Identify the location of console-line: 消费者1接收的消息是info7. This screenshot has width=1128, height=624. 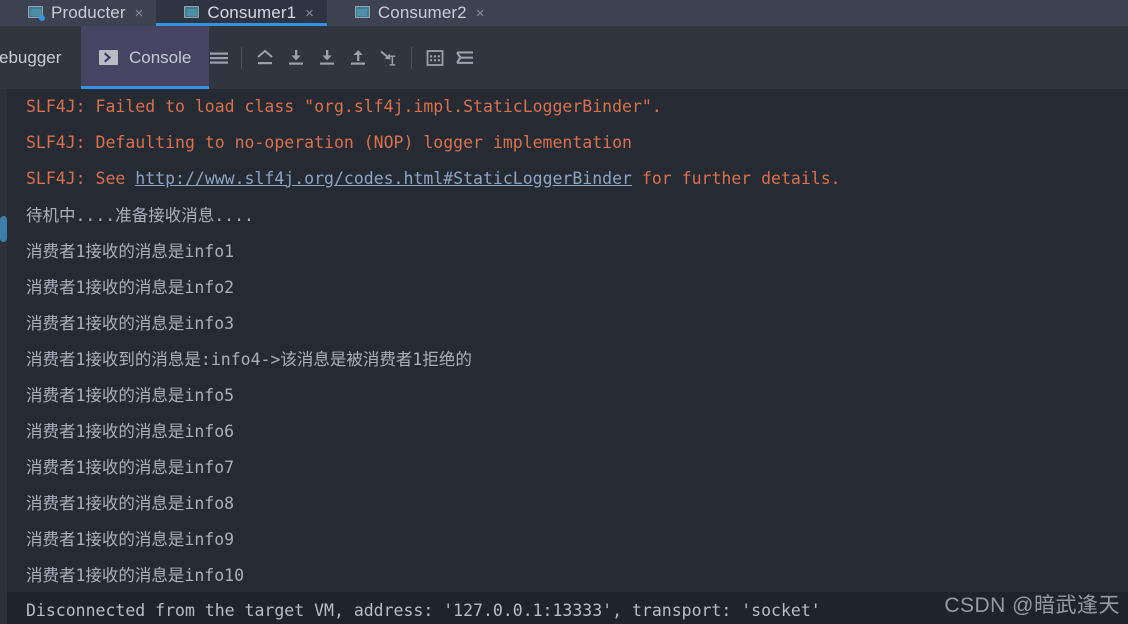
(130, 467).